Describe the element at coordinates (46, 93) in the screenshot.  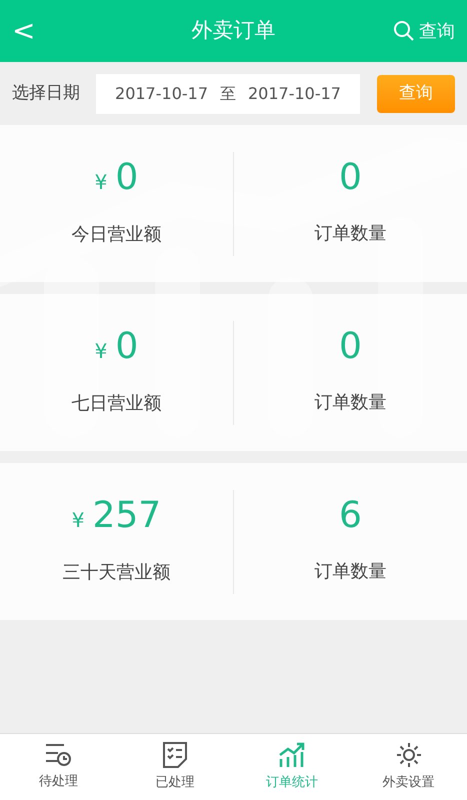
I see `date-label: 选择日期` at that location.